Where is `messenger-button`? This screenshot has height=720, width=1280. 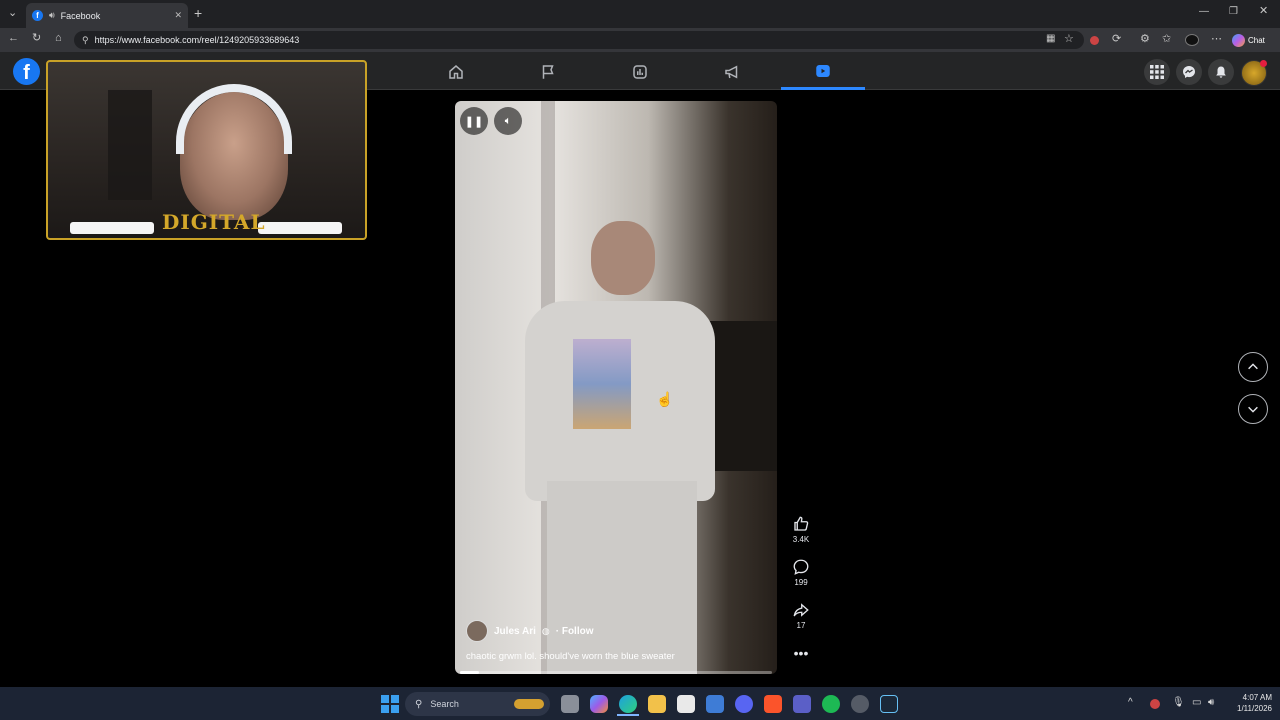 messenger-button is located at coordinates (1189, 72).